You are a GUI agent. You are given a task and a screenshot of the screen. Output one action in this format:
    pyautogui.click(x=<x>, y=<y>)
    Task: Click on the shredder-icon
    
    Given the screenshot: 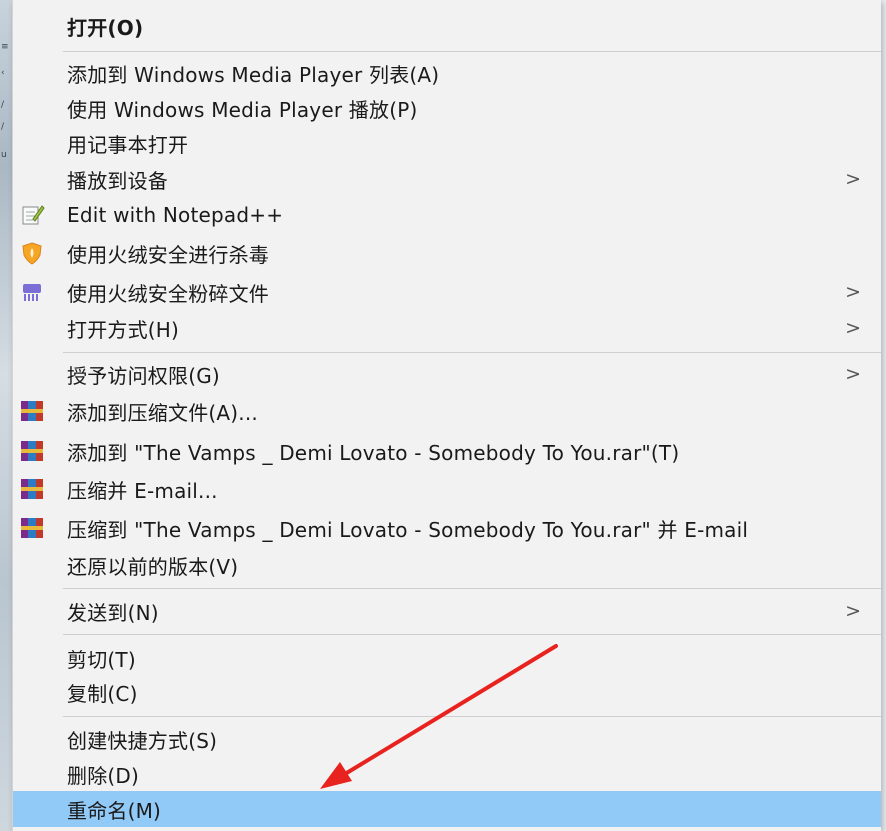 What is the action you would take?
    pyautogui.click(x=32, y=292)
    